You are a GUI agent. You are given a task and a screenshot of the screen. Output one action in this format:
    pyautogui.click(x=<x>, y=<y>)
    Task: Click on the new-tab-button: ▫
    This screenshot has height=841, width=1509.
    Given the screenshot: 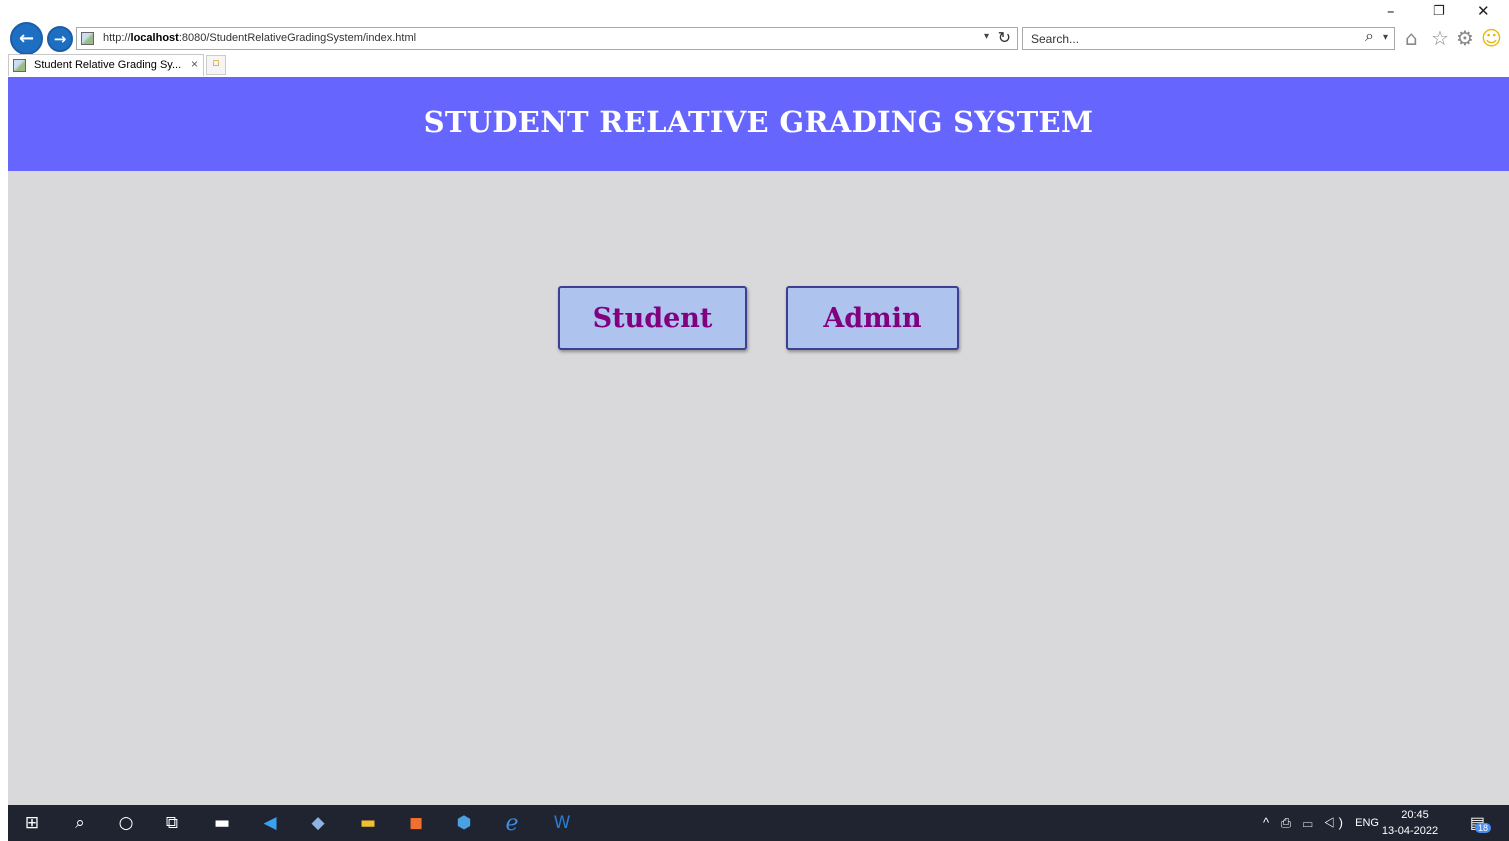 What is the action you would take?
    pyautogui.click(x=216, y=65)
    